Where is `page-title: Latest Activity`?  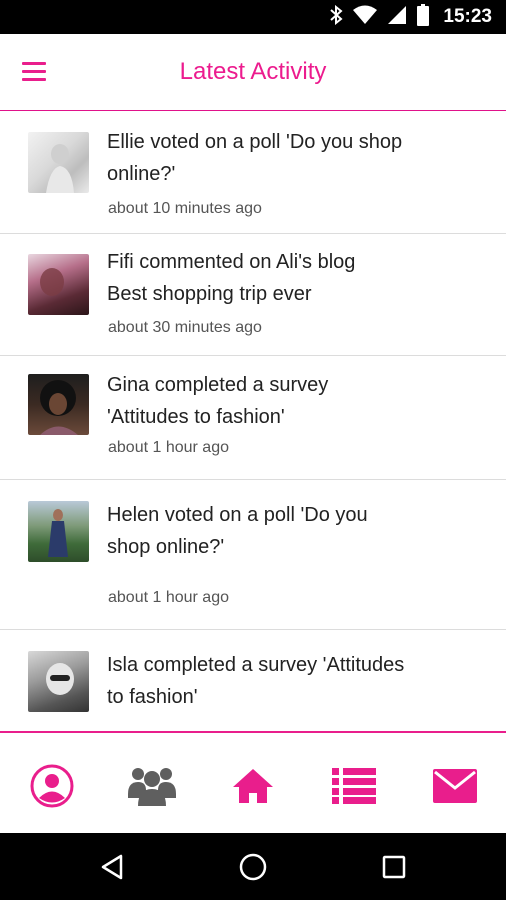
page-title: Latest Activity is located at coordinates (253, 71).